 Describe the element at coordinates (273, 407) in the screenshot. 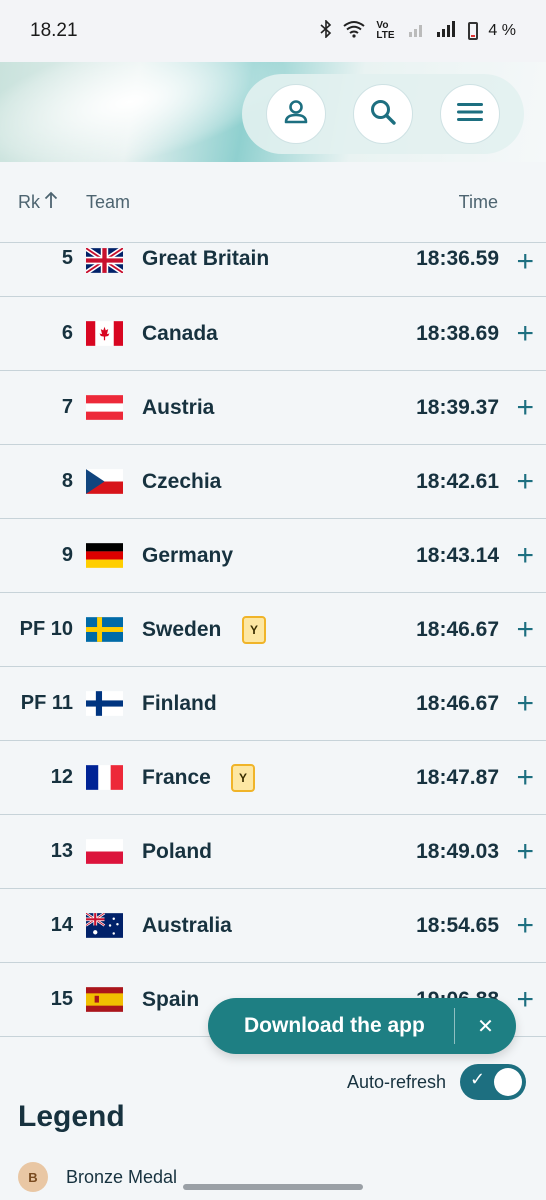

I see `table-row: 7 Austria 18:39.37 +` at that location.